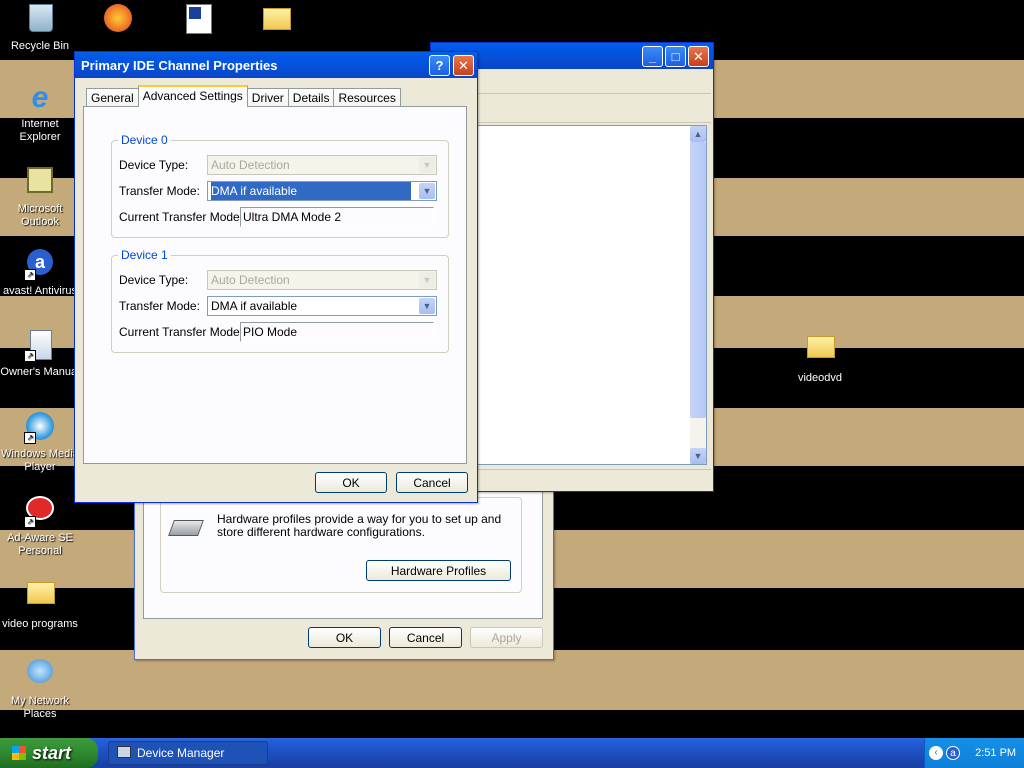 The image size is (1024, 768). Describe the element at coordinates (144, 255) in the screenshot. I see `device1-title: Device 1` at that location.